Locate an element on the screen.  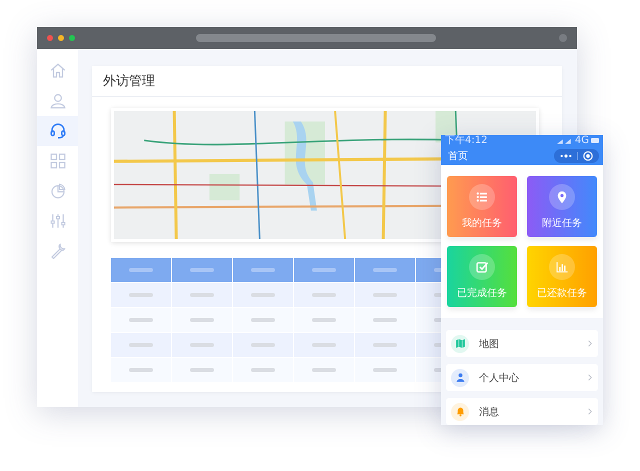
bar-chart-icon is located at coordinates (562, 267).